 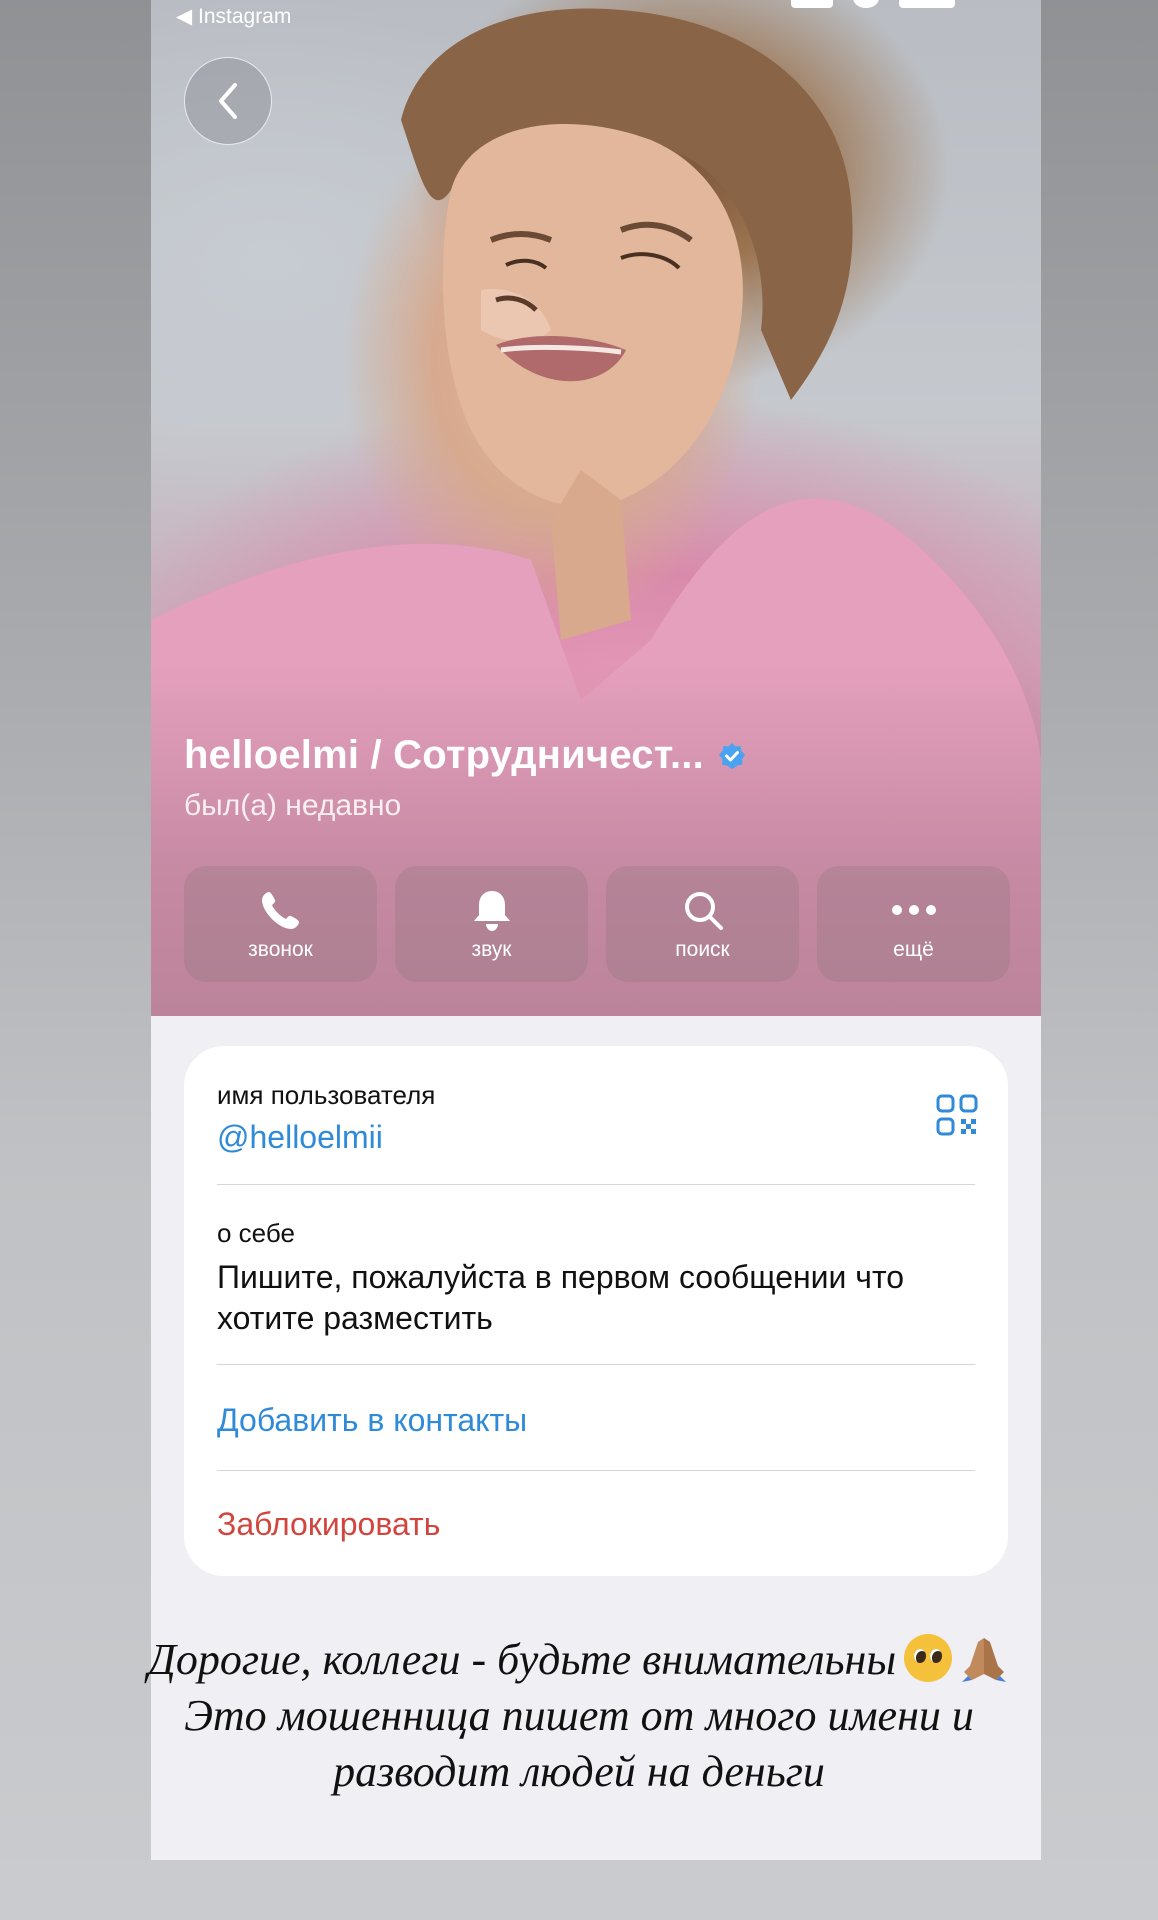 I want to click on more-icon, so click(x=913, y=910).